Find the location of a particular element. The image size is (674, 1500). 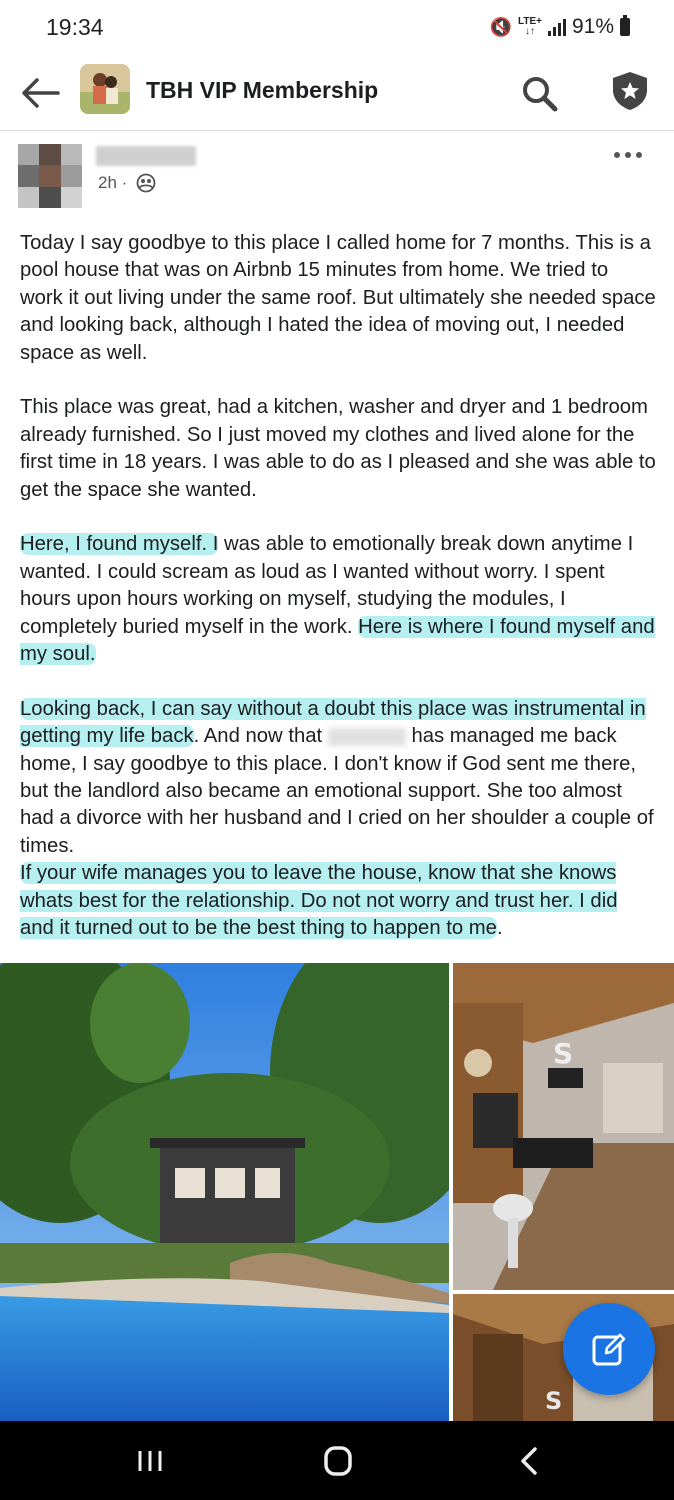

compose-button is located at coordinates (609, 1349).